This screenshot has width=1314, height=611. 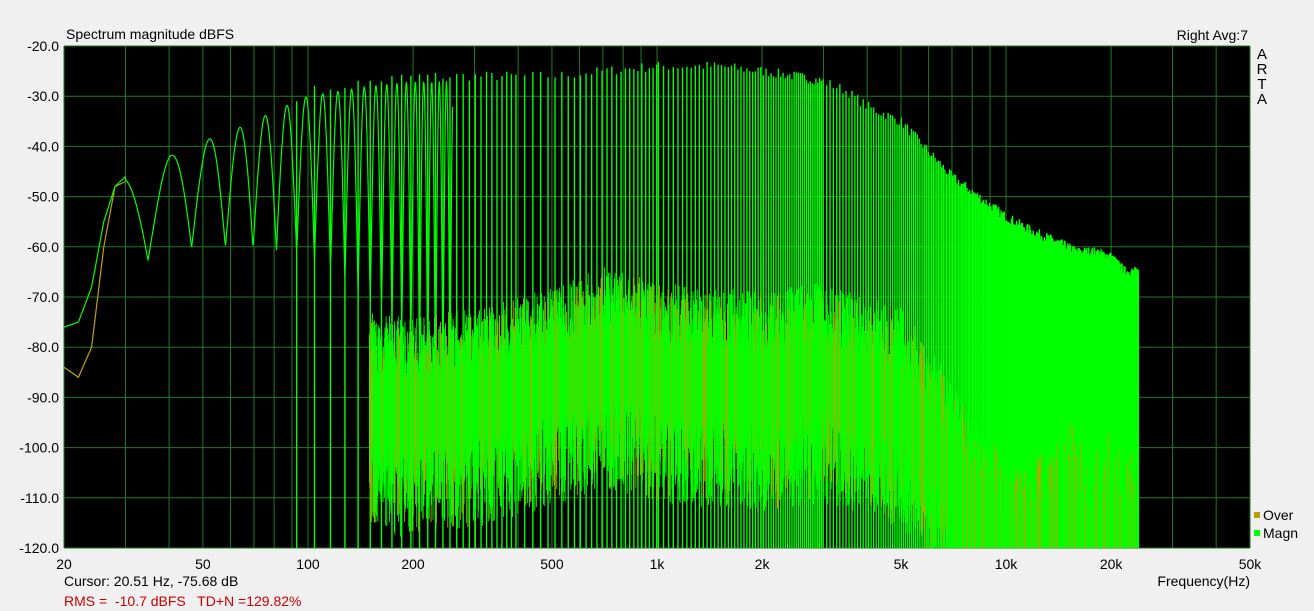 I want to click on x-tick-label: 50, so click(x=203, y=564).